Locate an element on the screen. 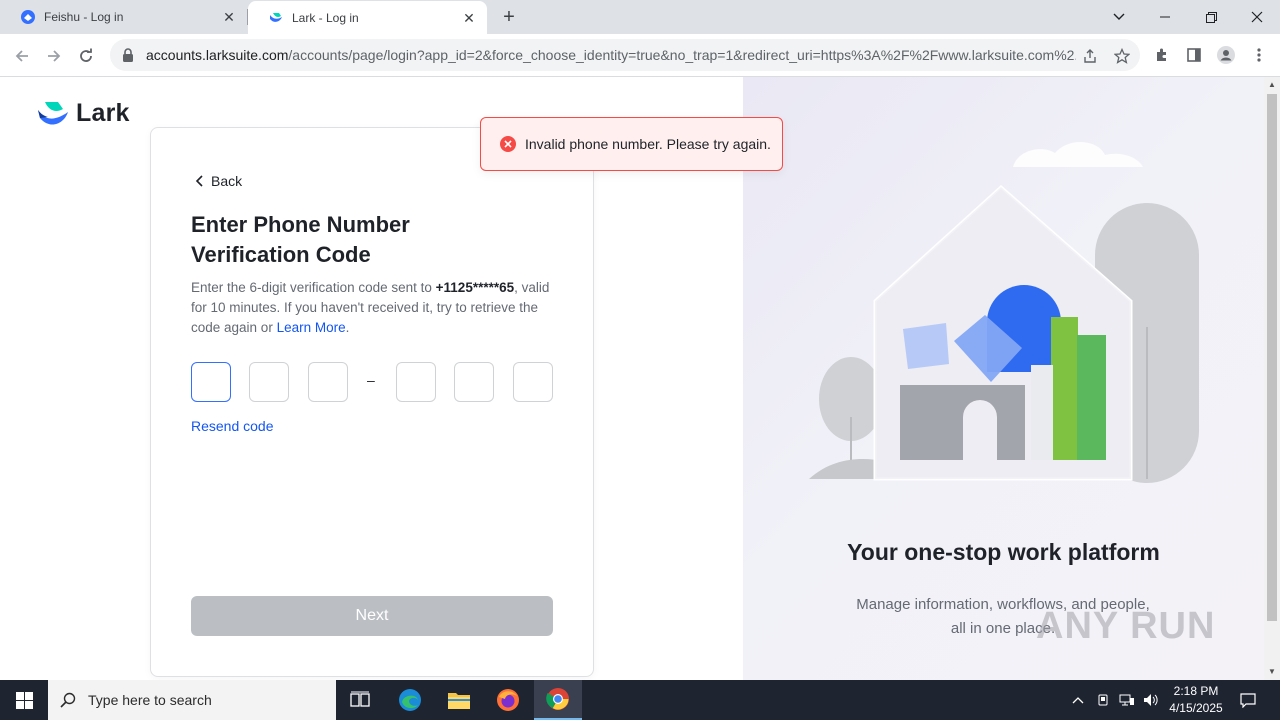 The width and height of the screenshot is (1280, 720). chrome-taskbar-icon is located at coordinates (558, 700).